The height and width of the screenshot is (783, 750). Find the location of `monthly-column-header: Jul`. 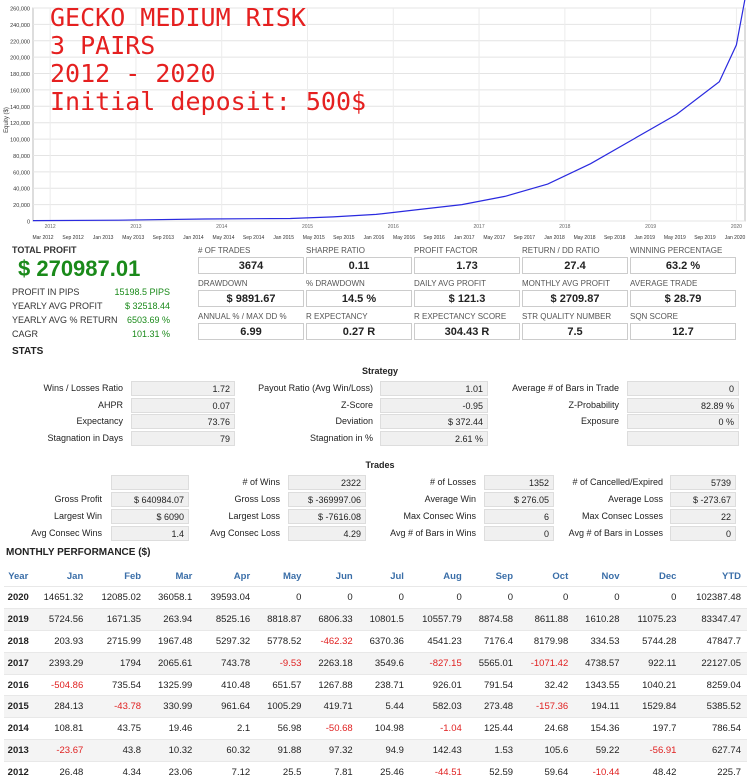

monthly-column-header: Jul is located at coordinates (397, 576).